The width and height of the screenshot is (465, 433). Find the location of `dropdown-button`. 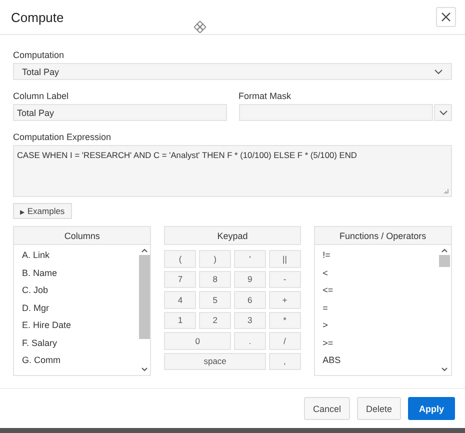

dropdown-button is located at coordinates (443, 112).